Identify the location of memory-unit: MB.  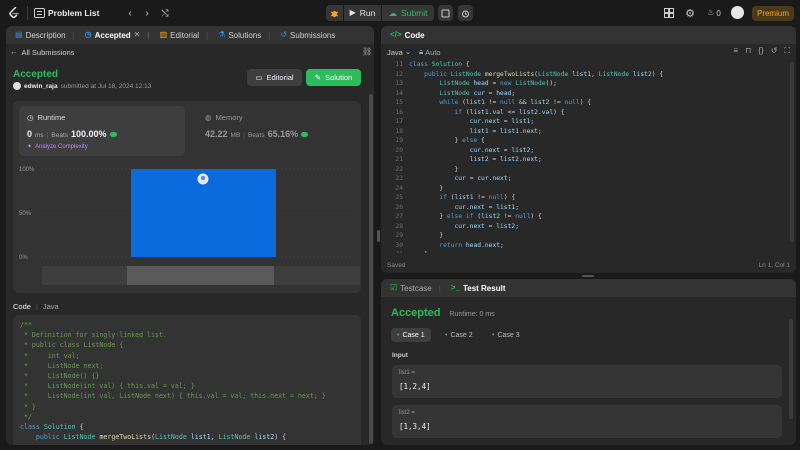
(235, 135).